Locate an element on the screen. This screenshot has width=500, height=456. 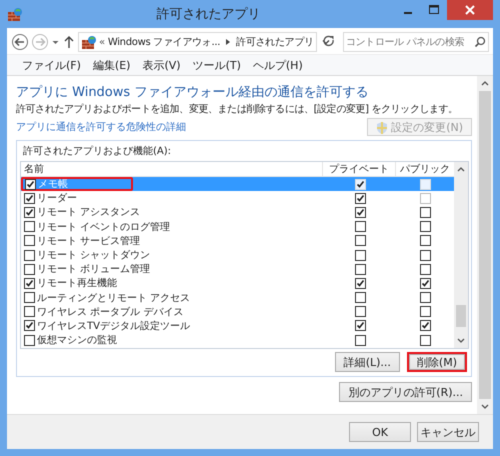
close-button is located at coordinates (470, 10).